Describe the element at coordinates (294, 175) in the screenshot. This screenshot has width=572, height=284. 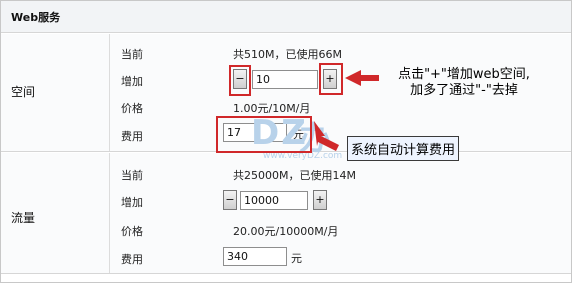
I see `traffic-current-value: 共25000M，已使用14M` at that location.